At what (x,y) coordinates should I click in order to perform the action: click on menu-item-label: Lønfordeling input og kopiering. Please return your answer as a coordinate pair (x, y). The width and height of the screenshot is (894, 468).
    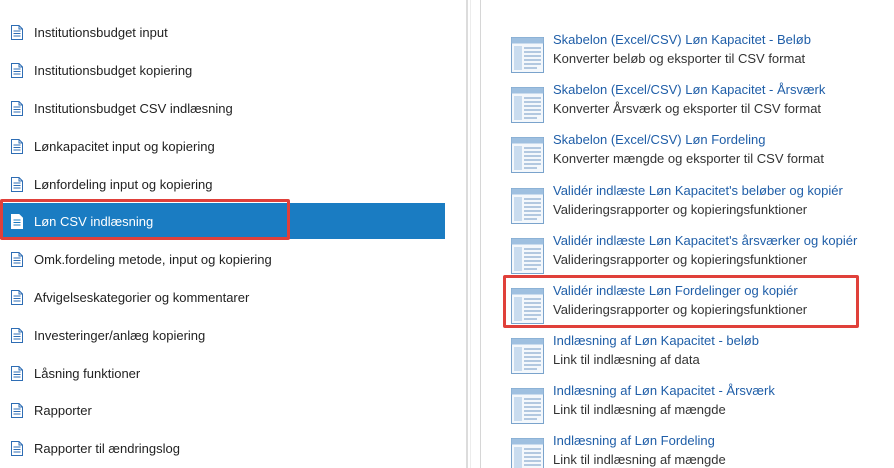
    Looking at the image, I should click on (123, 184).